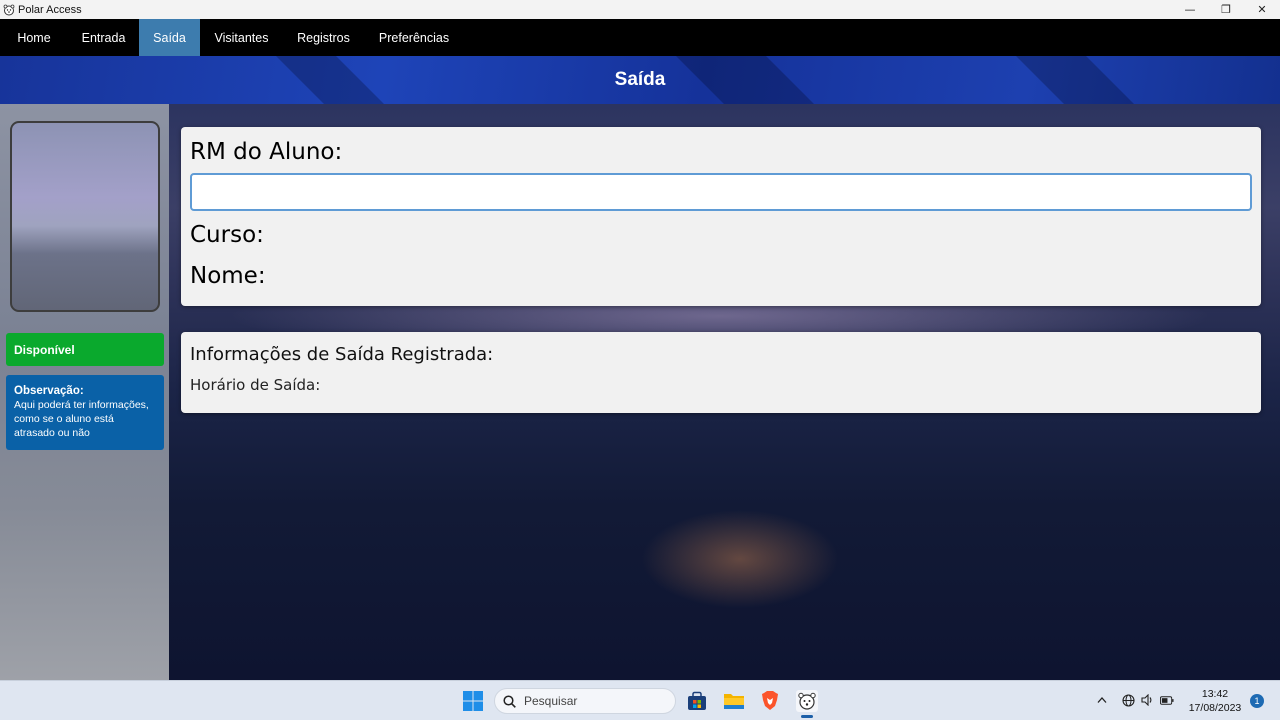  I want to click on menu-item-preferencias: Preferências, so click(414, 37).